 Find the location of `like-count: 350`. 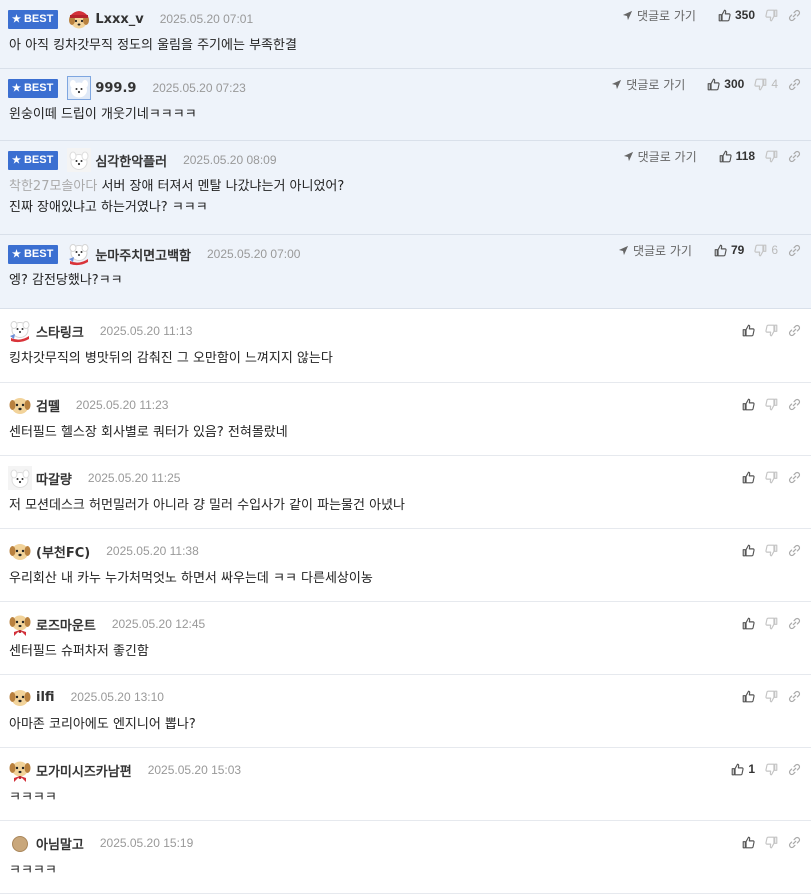

like-count: 350 is located at coordinates (744, 15).